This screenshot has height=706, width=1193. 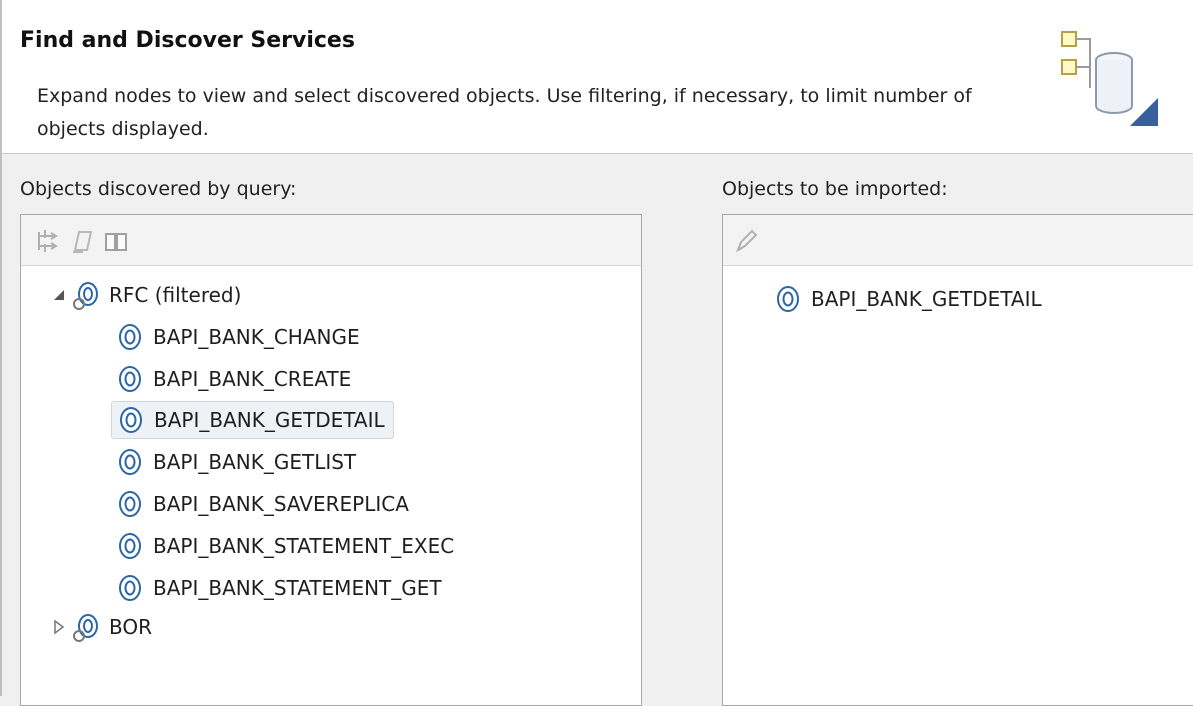 I want to click on tree-item-bapi: BAPI_BANK_CHANGE, so click(x=237, y=337).